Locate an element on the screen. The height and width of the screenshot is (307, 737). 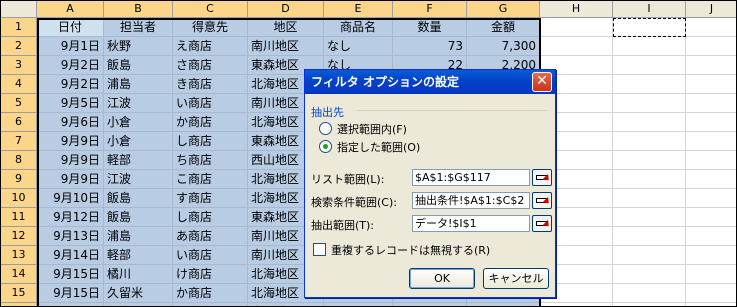
column-header-d: D is located at coordinates (286, 9).